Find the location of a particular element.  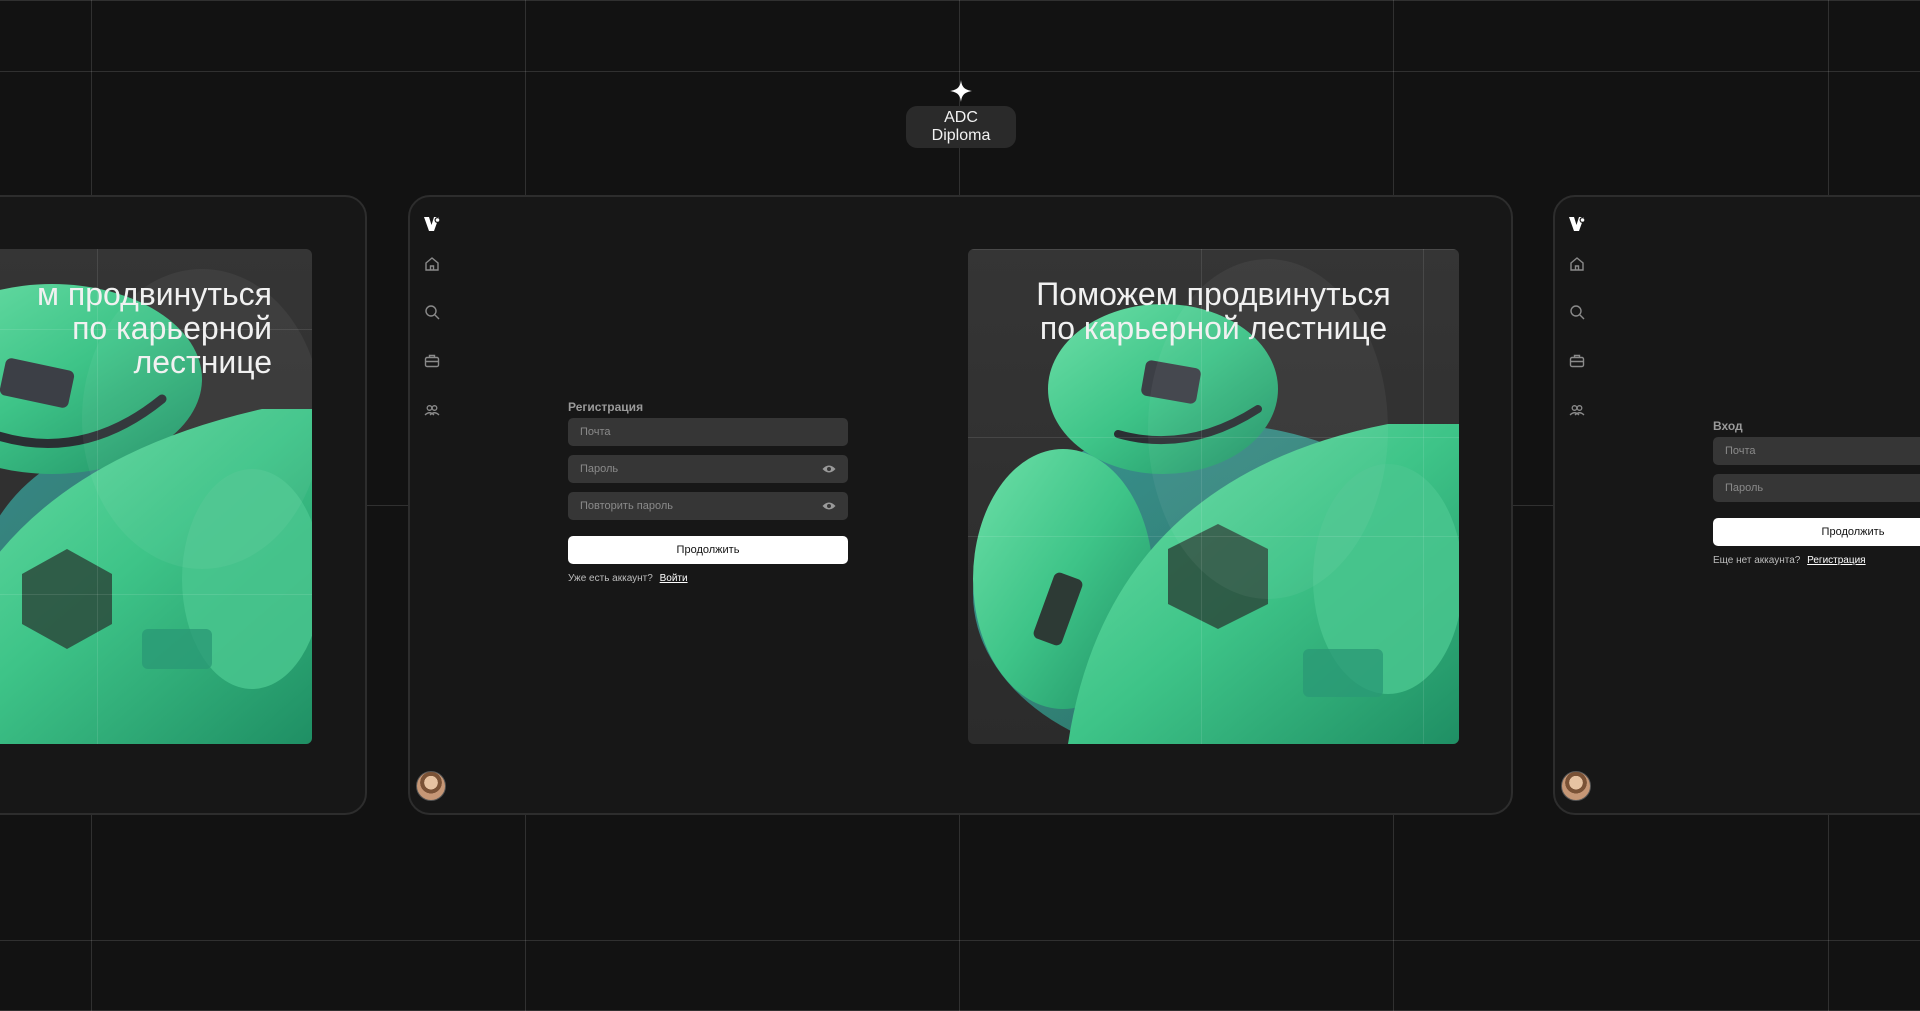

diploma-badge: ADC Diploma is located at coordinates (961, 114).